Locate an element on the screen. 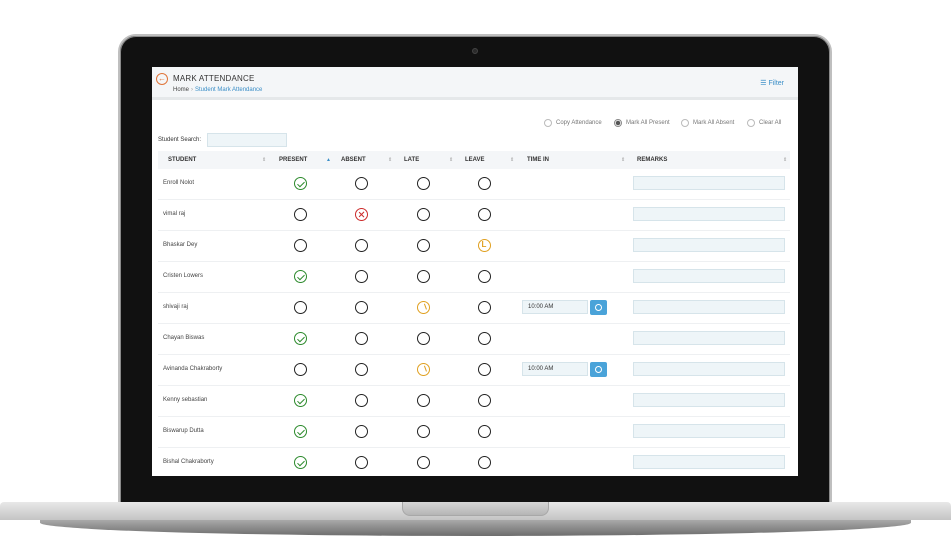 Image resolution: width=951 pixels, height=541 pixels. table-row: Bhaskar Dey is located at coordinates (474, 246).